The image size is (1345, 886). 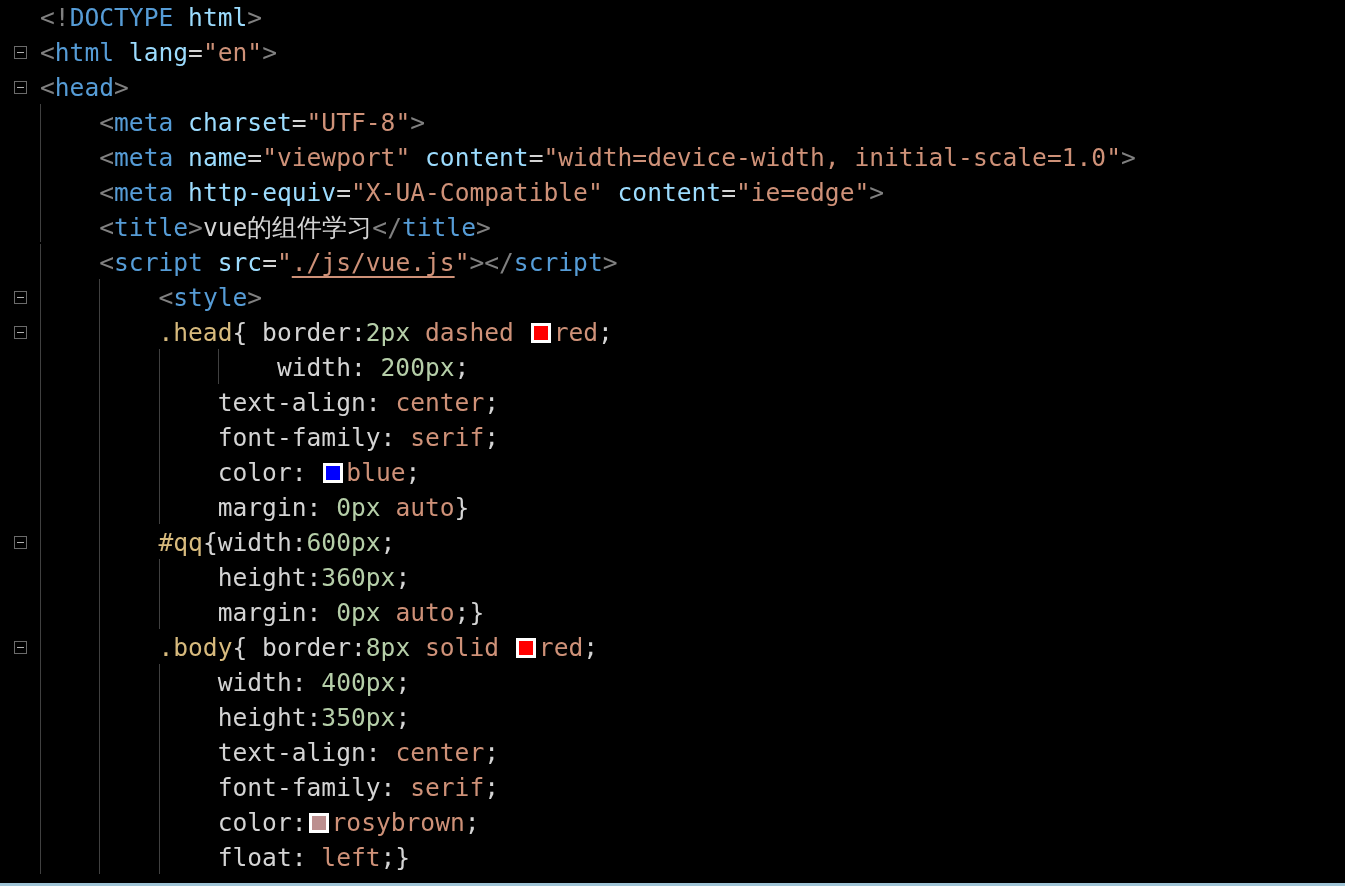 What do you see at coordinates (351, 857) in the screenshot?
I see `code-token: left` at bounding box center [351, 857].